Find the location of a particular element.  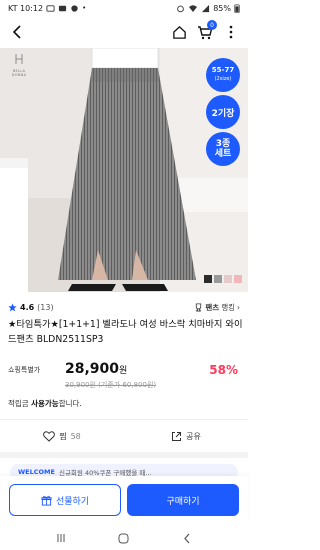

set-badge-line2: 세트 is located at coordinates (223, 154).